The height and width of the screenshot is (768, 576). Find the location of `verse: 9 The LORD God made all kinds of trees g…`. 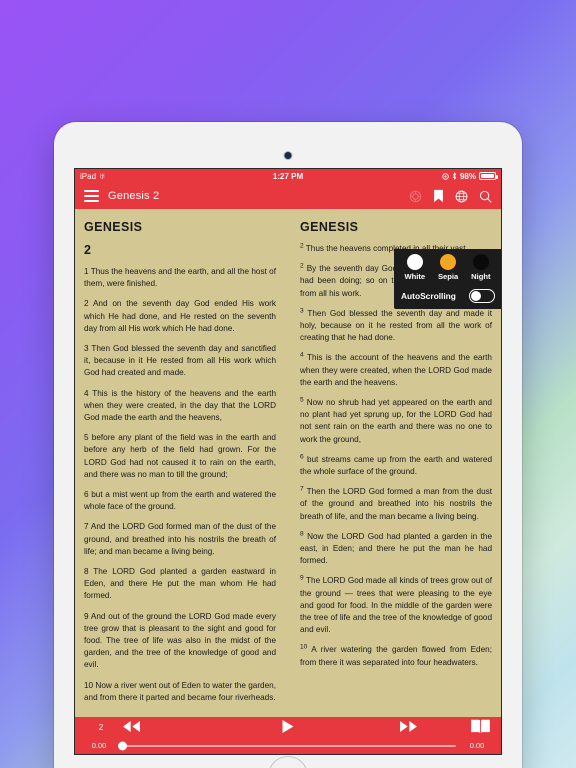

verse: 9 The LORD God made all kinds of trees g… is located at coordinates (396, 604).